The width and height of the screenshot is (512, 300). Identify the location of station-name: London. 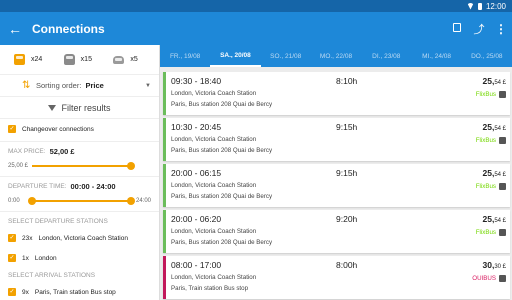
(45, 258).